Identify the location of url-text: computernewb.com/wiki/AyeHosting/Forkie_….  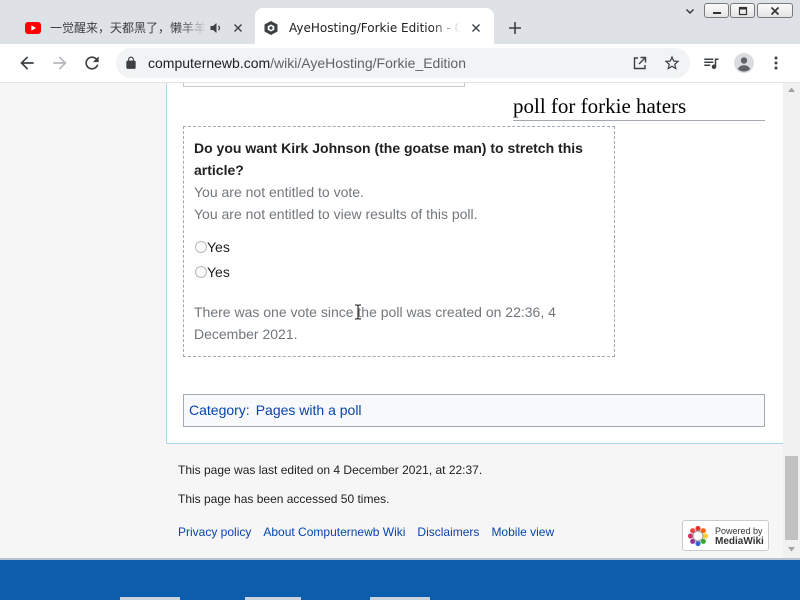
(307, 63).